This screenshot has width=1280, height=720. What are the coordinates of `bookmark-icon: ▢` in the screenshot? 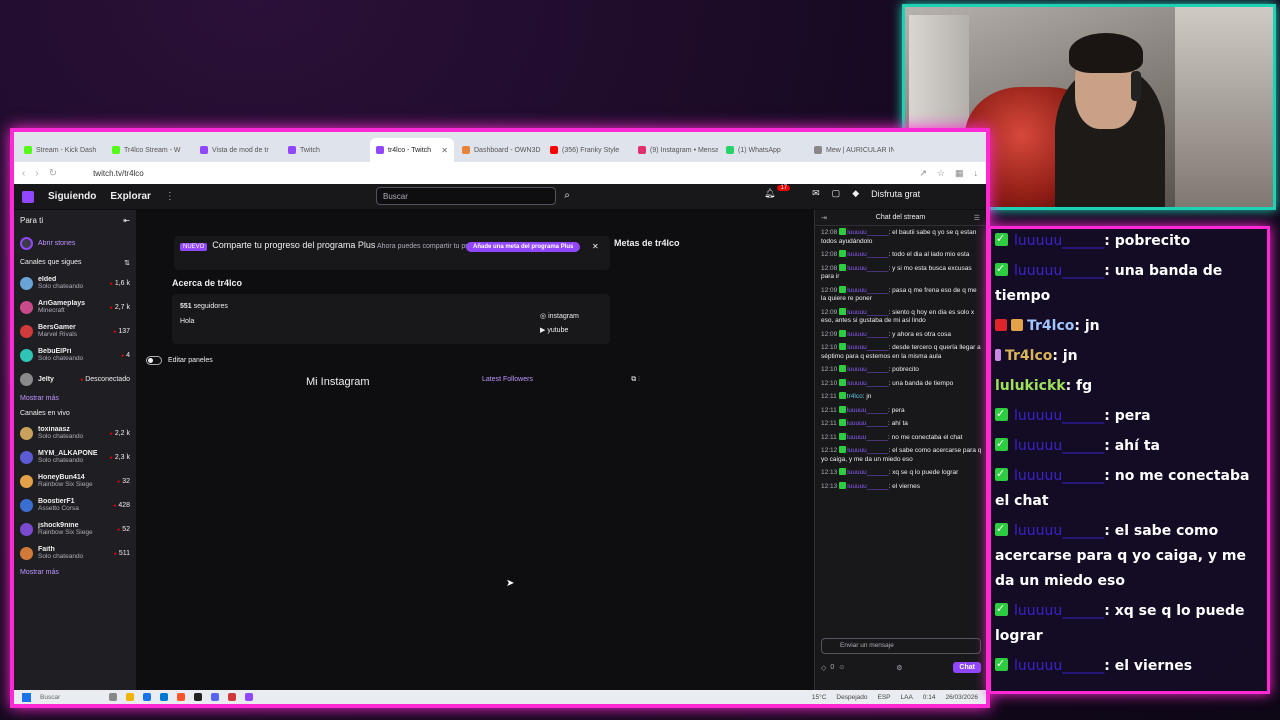 It's located at (836, 193).